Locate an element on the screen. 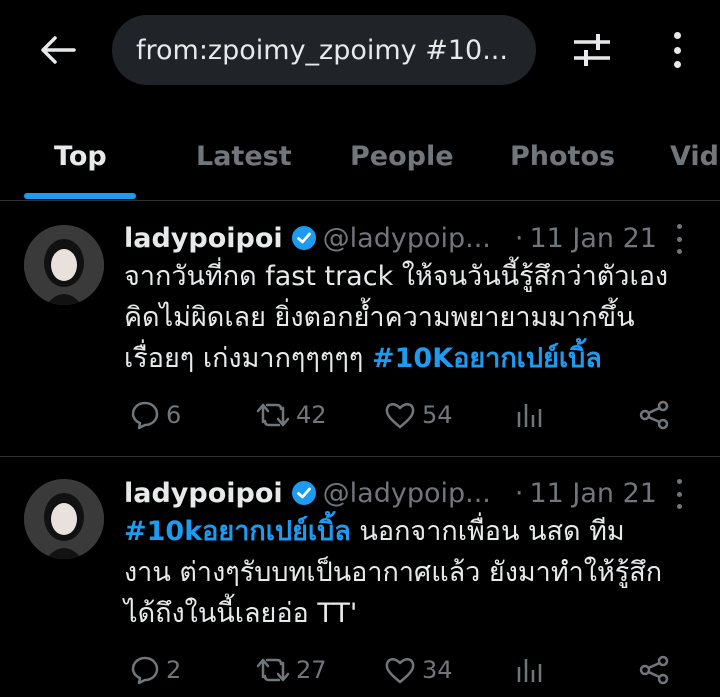 Image resolution: width=720 pixels, height=697 pixels. like-button: 54 is located at coordinates (418, 415).